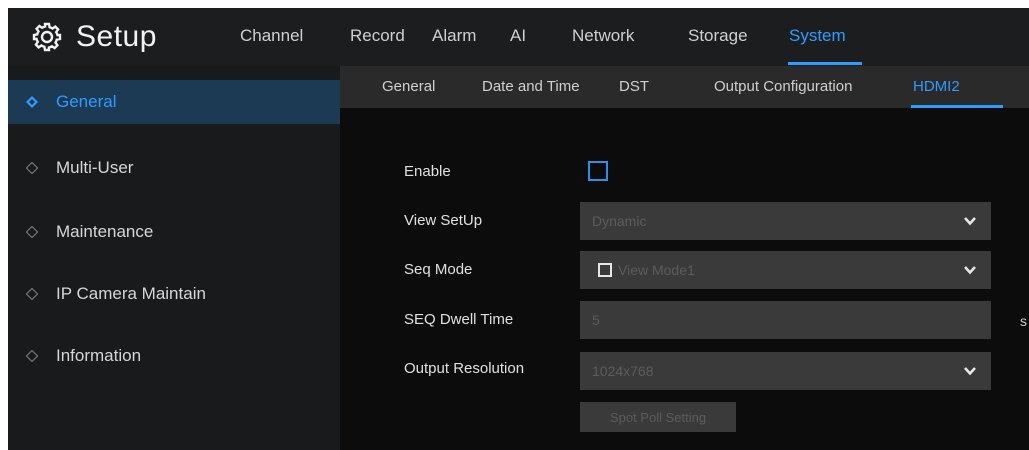 The image size is (1029, 450). Describe the element at coordinates (817, 36) in the screenshot. I see `menu-system: System` at that location.